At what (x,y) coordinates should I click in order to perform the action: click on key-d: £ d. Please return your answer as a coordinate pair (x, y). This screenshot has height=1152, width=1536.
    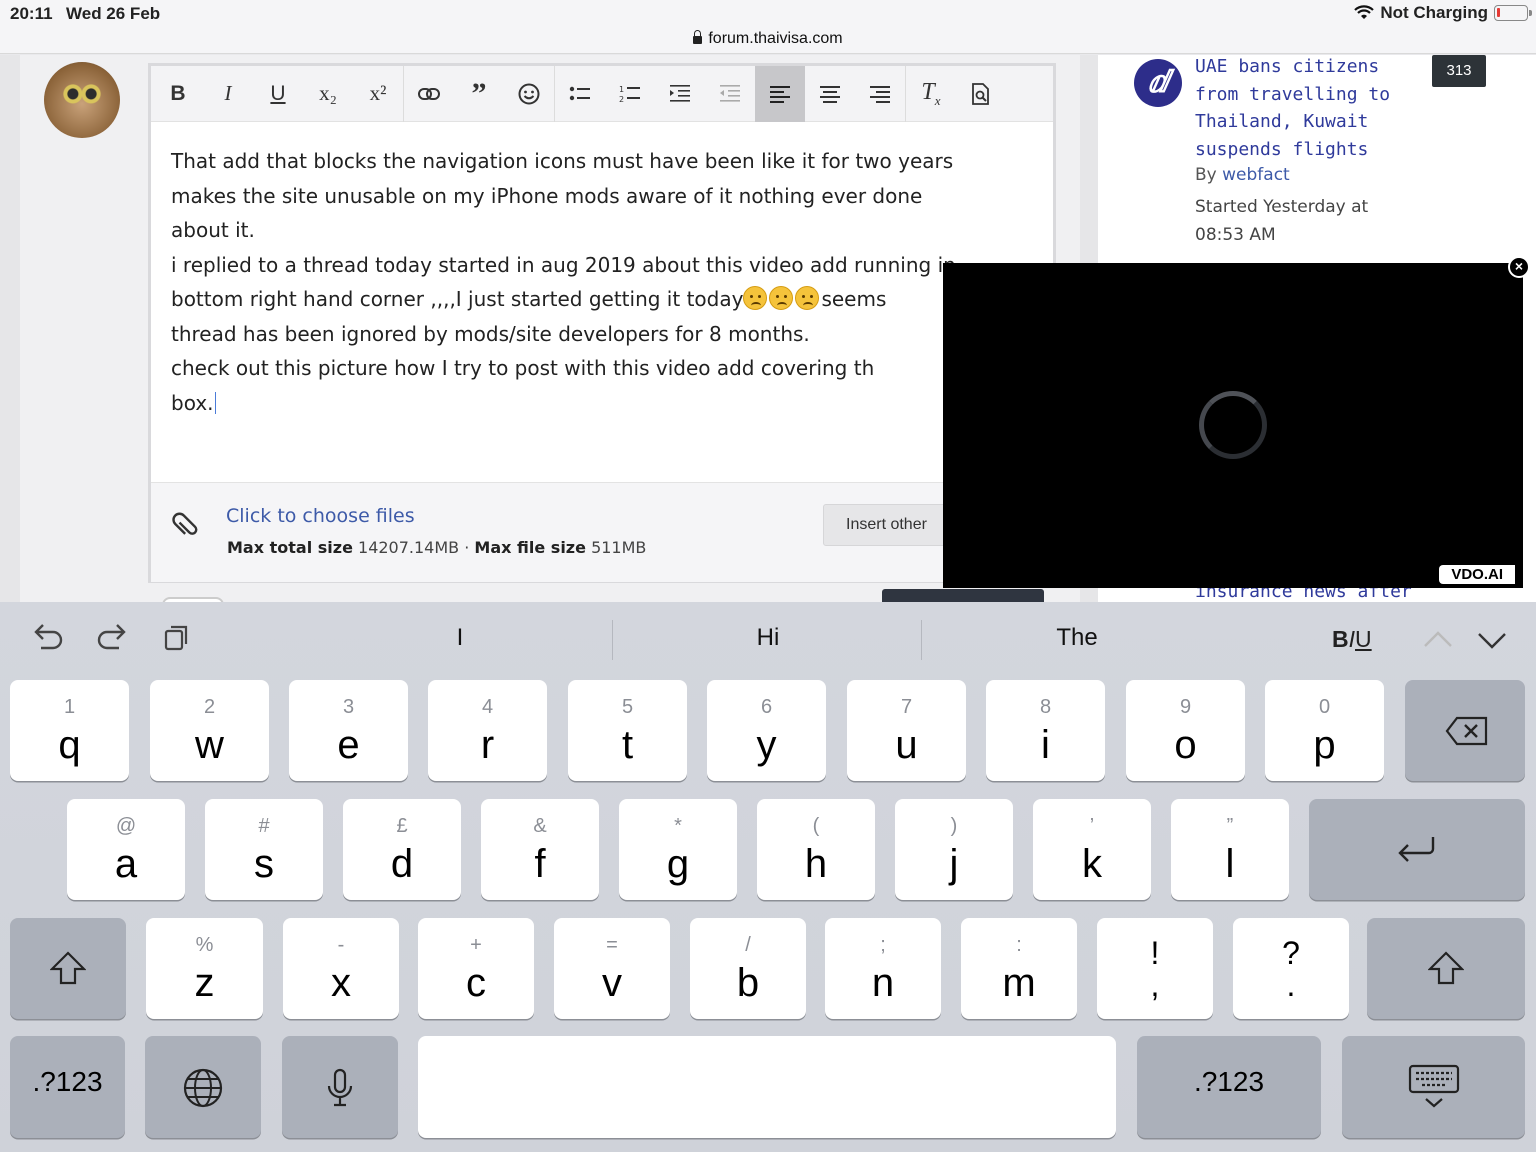
    Looking at the image, I should click on (402, 849).